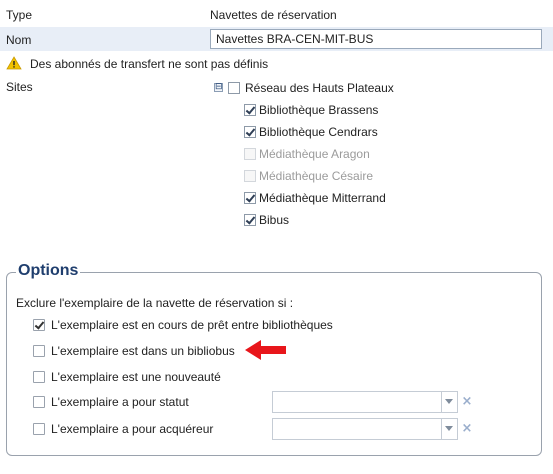 This screenshot has width=553, height=474. What do you see at coordinates (218, 87) in the screenshot?
I see `collapse-icon: ⊟` at bounding box center [218, 87].